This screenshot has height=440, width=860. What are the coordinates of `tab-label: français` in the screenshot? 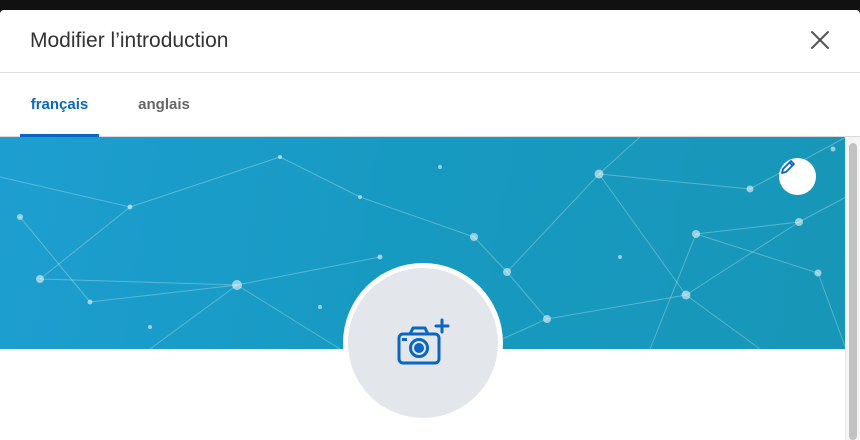 It's located at (59, 104).